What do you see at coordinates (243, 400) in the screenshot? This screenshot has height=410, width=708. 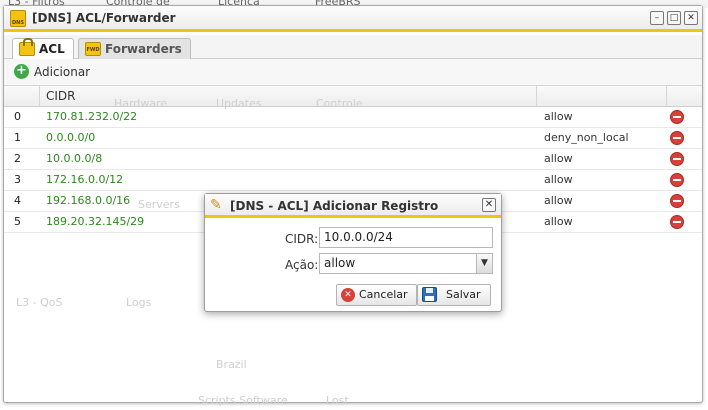 I see `ghost-label: Scripts Software` at bounding box center [243, 400].